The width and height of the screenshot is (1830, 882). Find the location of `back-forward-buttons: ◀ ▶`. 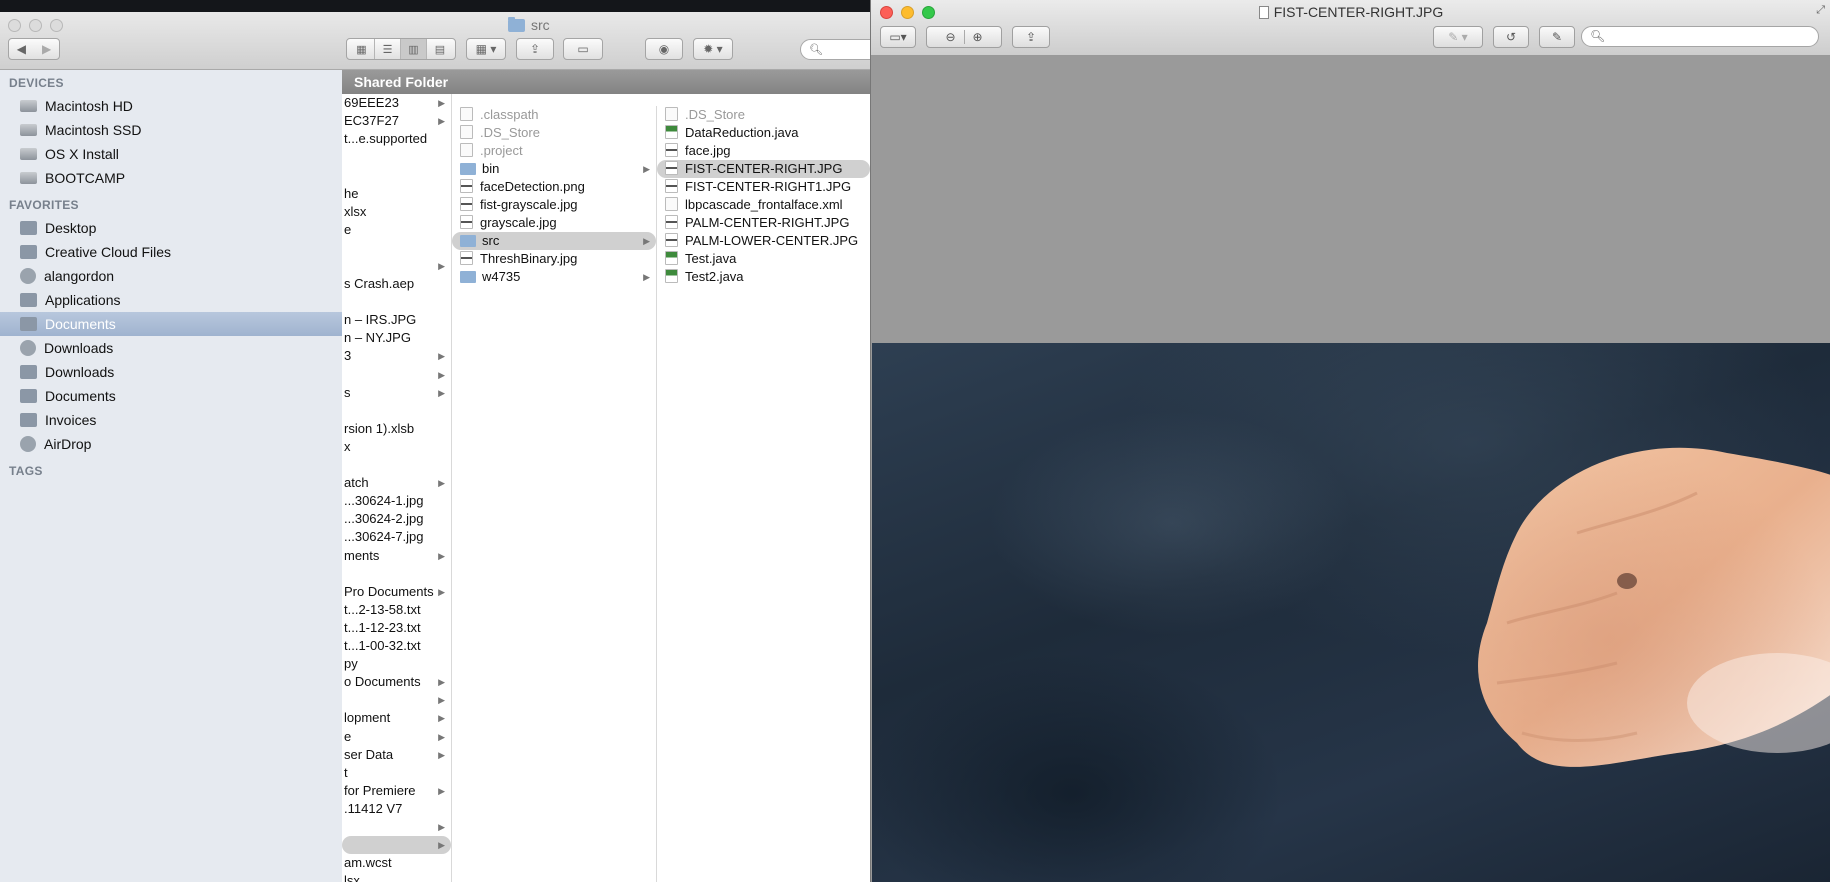

back-forward-buttons: ◀ ▶ is located at coordinates (34, 49).